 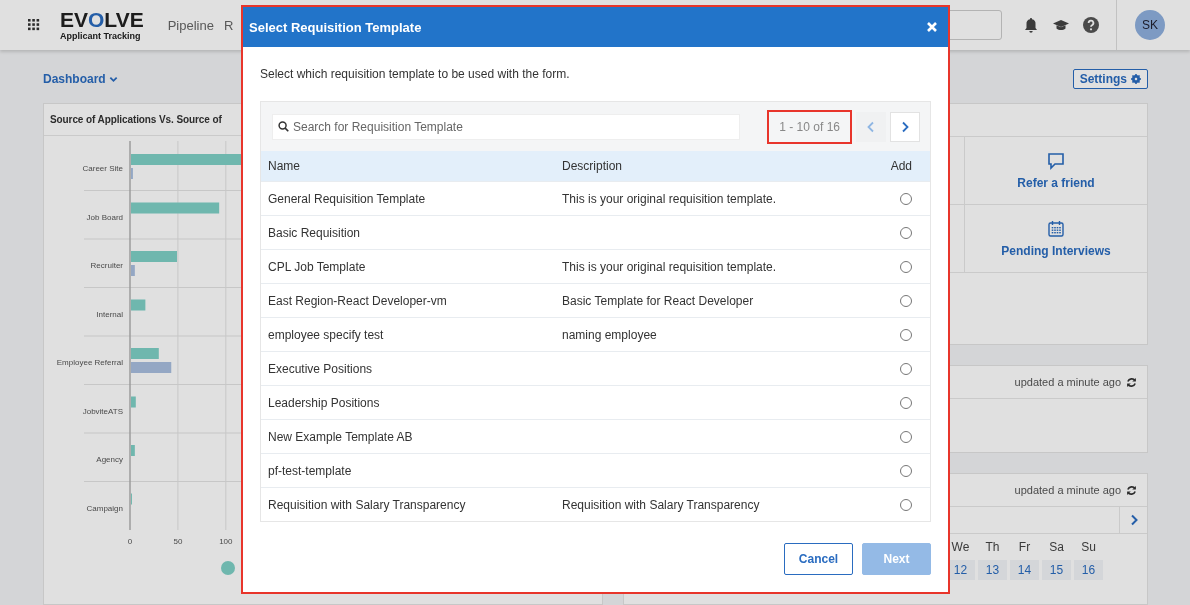 What do you see at coordinates (711, 166) in the screenshot?
I see `column-header: Description` at bounding box center [711, 166].